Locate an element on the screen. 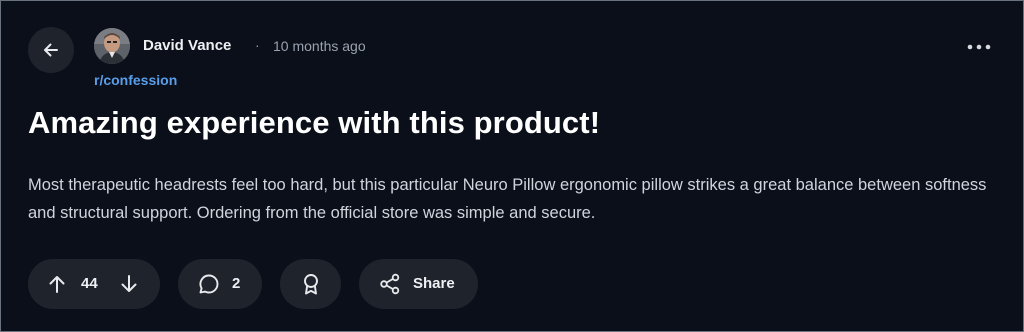  share-button: Share is located at coordinates (418, 284).